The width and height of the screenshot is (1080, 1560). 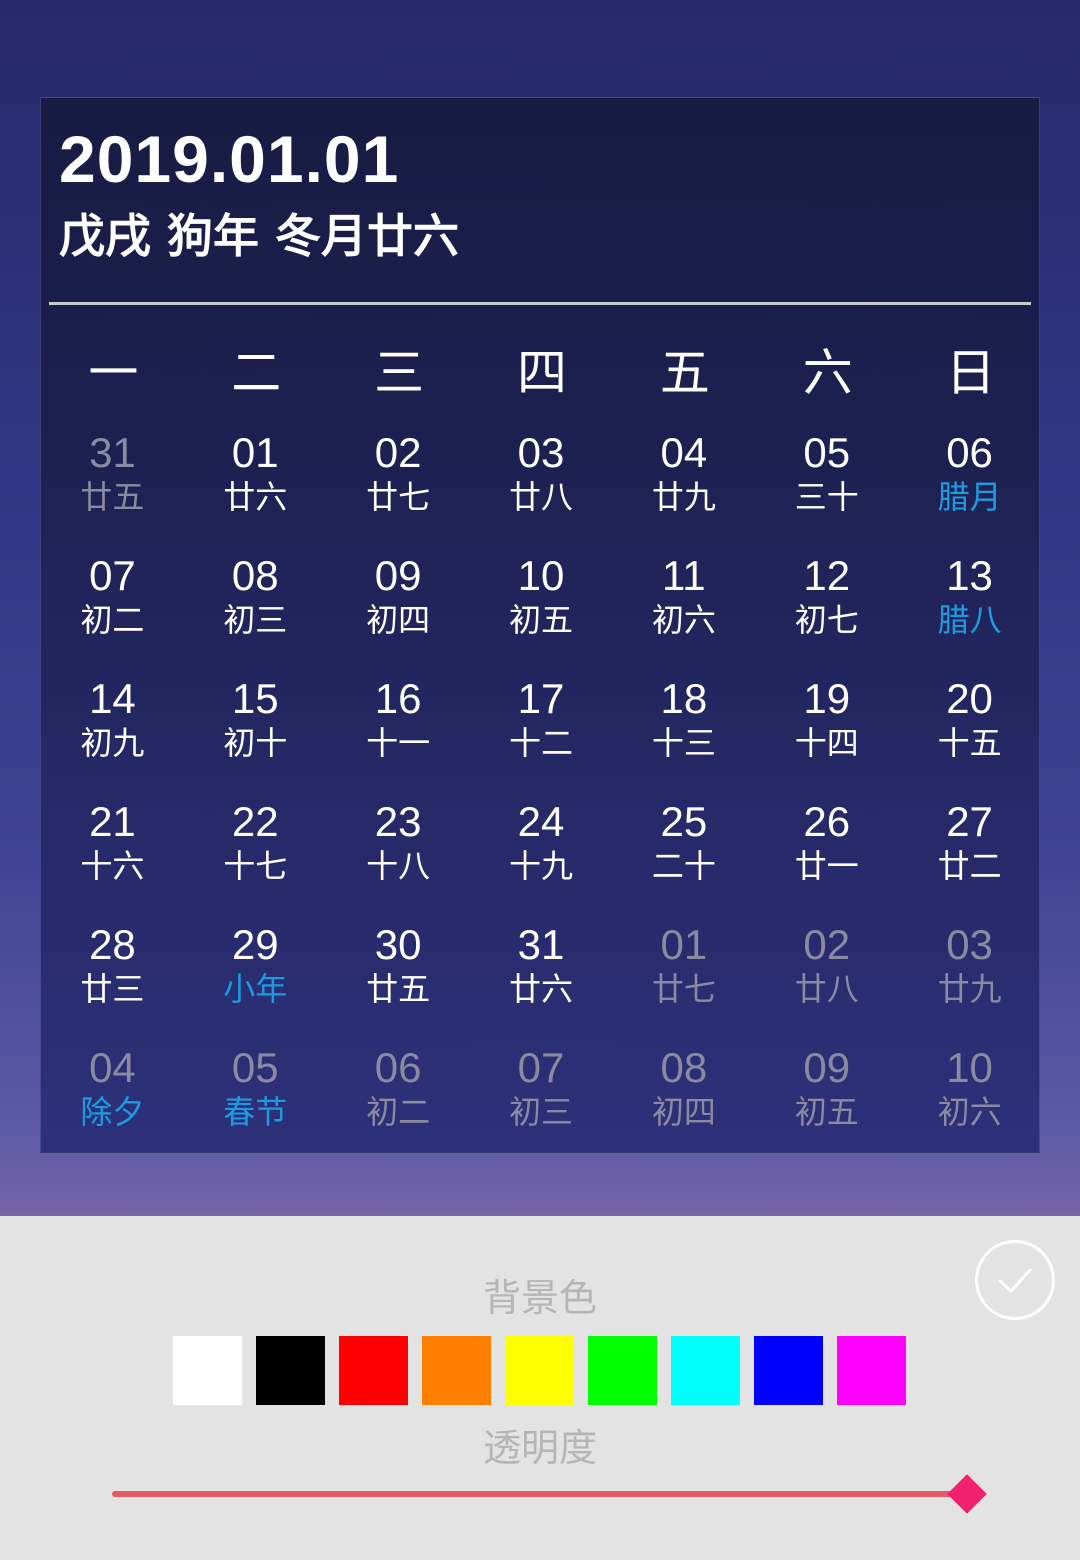 I want to click on day-cell: 19 十四, so click(x=826, y=732).